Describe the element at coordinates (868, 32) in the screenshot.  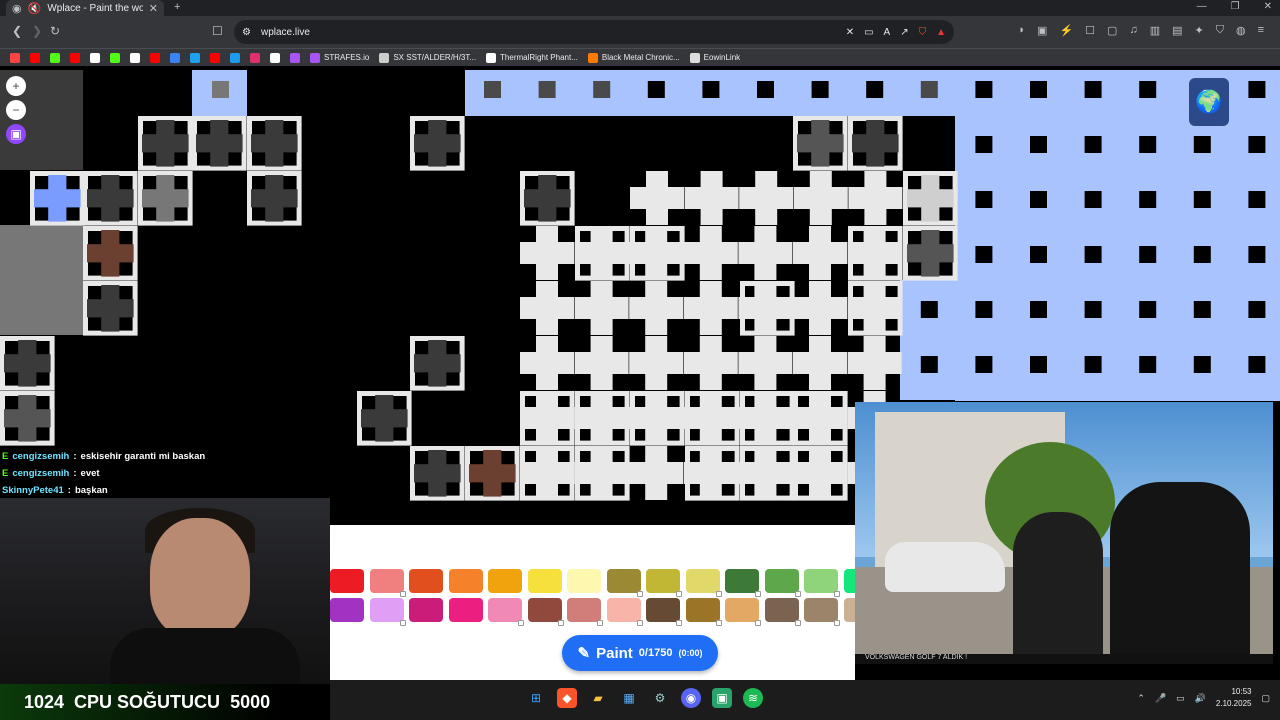
I see `cast-icon: ▭` at that location.